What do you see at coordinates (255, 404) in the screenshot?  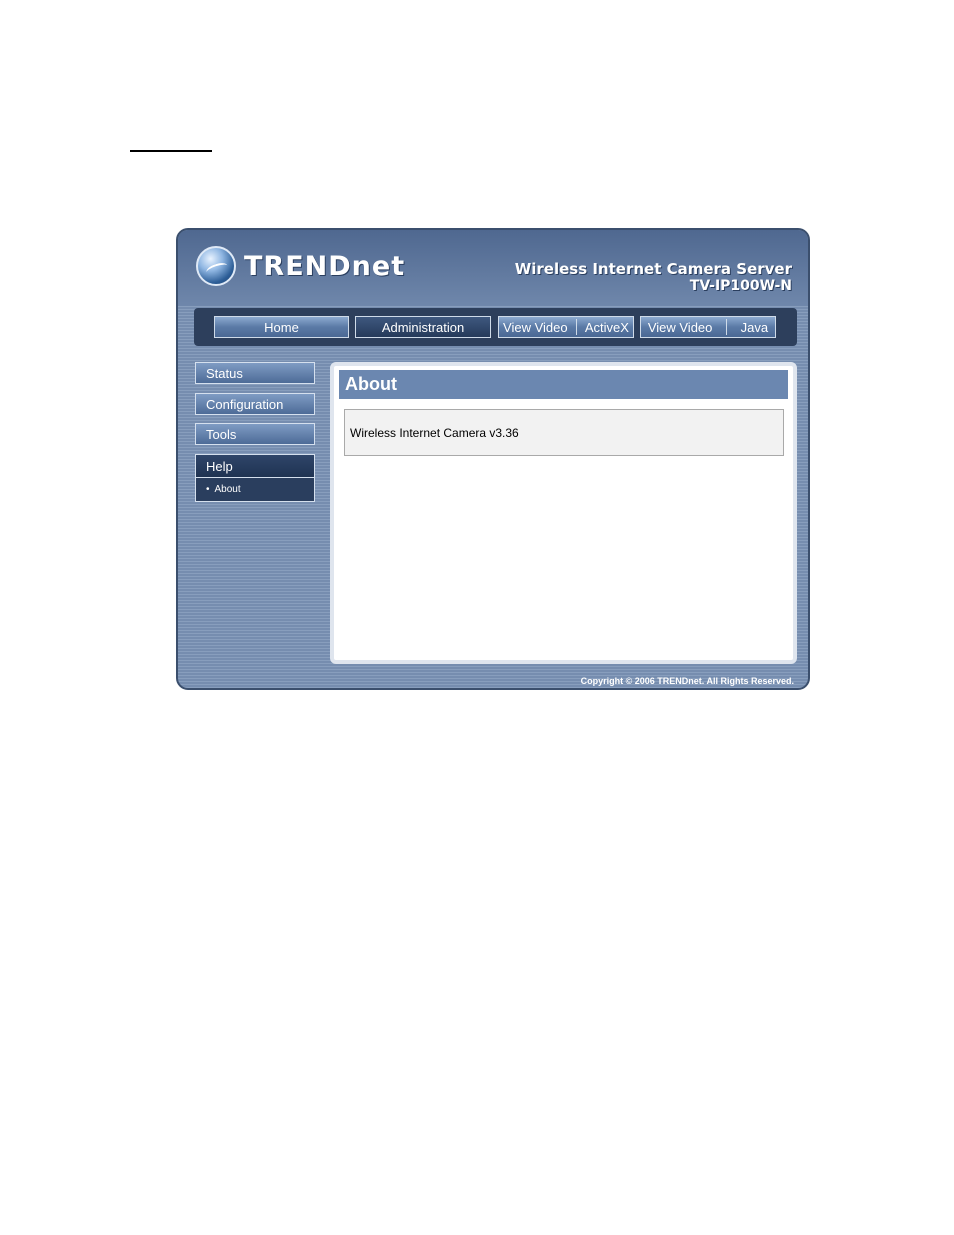 I see `sidebar-item-configuration: Configuration` at bounding box center [255, 404].